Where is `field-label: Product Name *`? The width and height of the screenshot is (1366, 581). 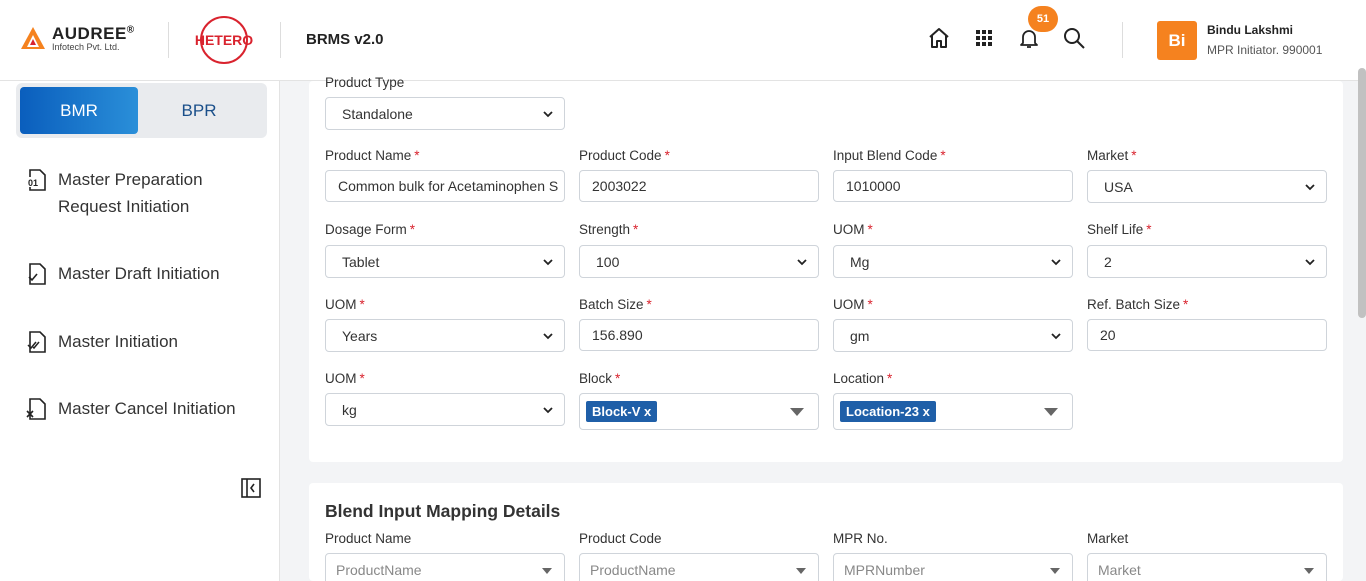
field-label: Product Name * is located at coordinates (372, 155).